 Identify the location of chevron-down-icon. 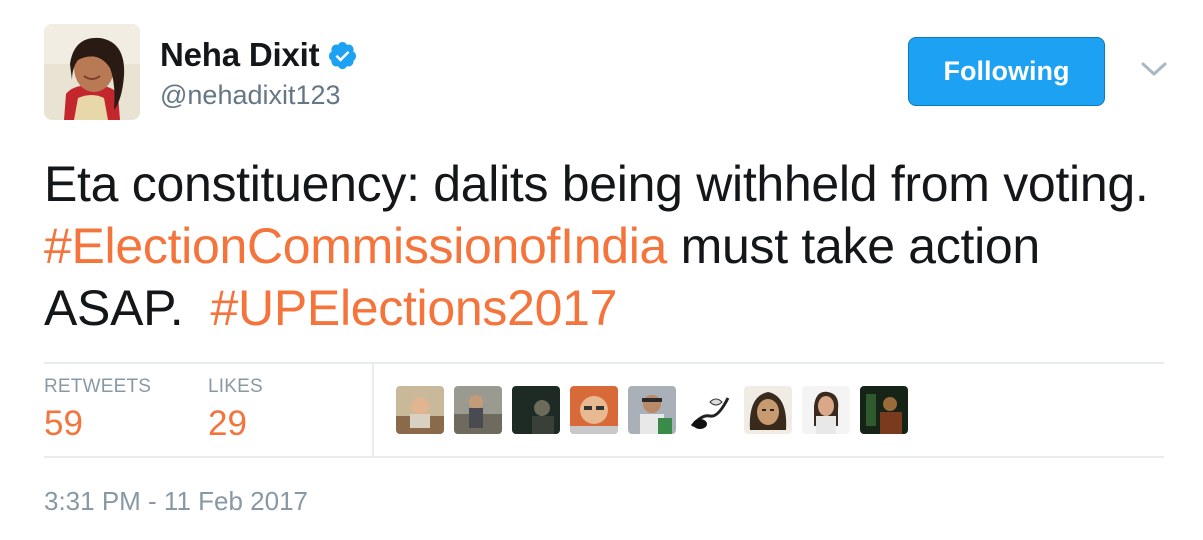
(1154, 69).